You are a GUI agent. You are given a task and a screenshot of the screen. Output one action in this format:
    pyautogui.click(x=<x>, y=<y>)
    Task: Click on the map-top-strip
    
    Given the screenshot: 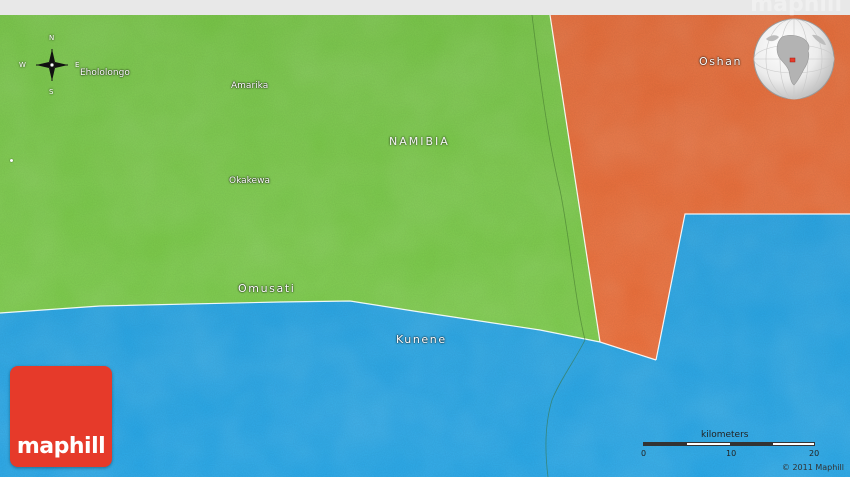 What is the action you would take?
    pyautogui.click(x=425, y=7)
    